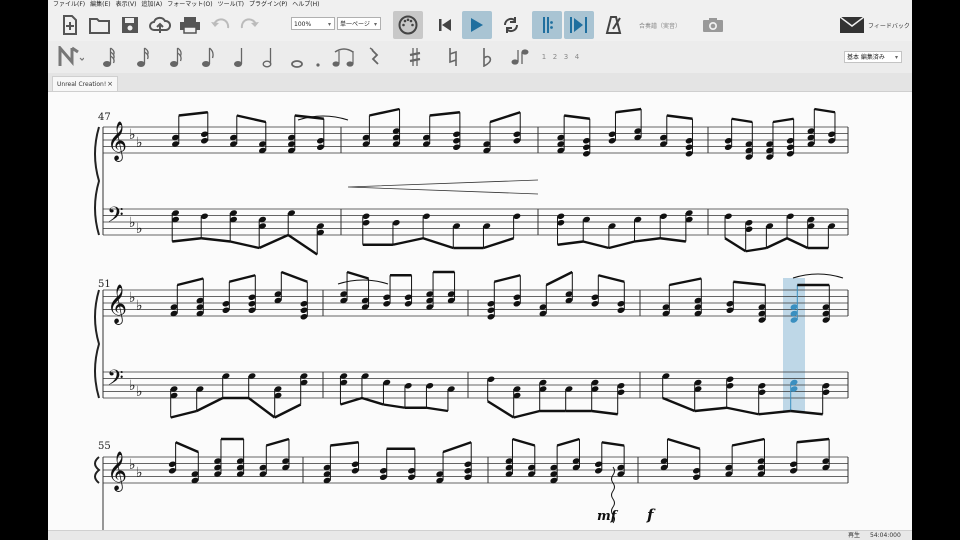  I want to click on menu-tools: ツール(T), so click(231, 4).